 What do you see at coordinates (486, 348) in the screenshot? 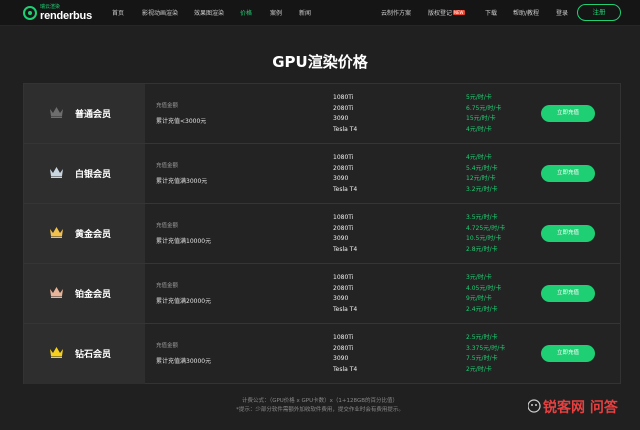
I see `gpu-price: 3.375元/时/卡` at bounding box center [486, 348].